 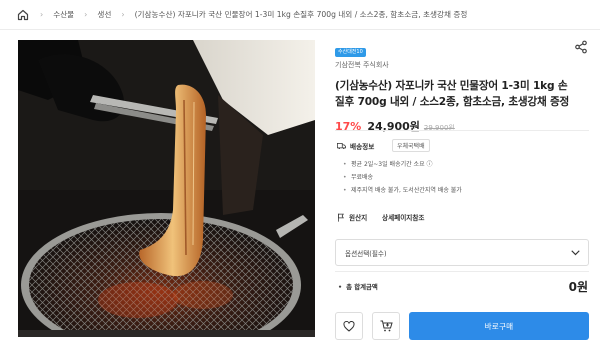 I want to click on shipping-info-row: 배송정보 우체국택배, so click(x=383, y=145).